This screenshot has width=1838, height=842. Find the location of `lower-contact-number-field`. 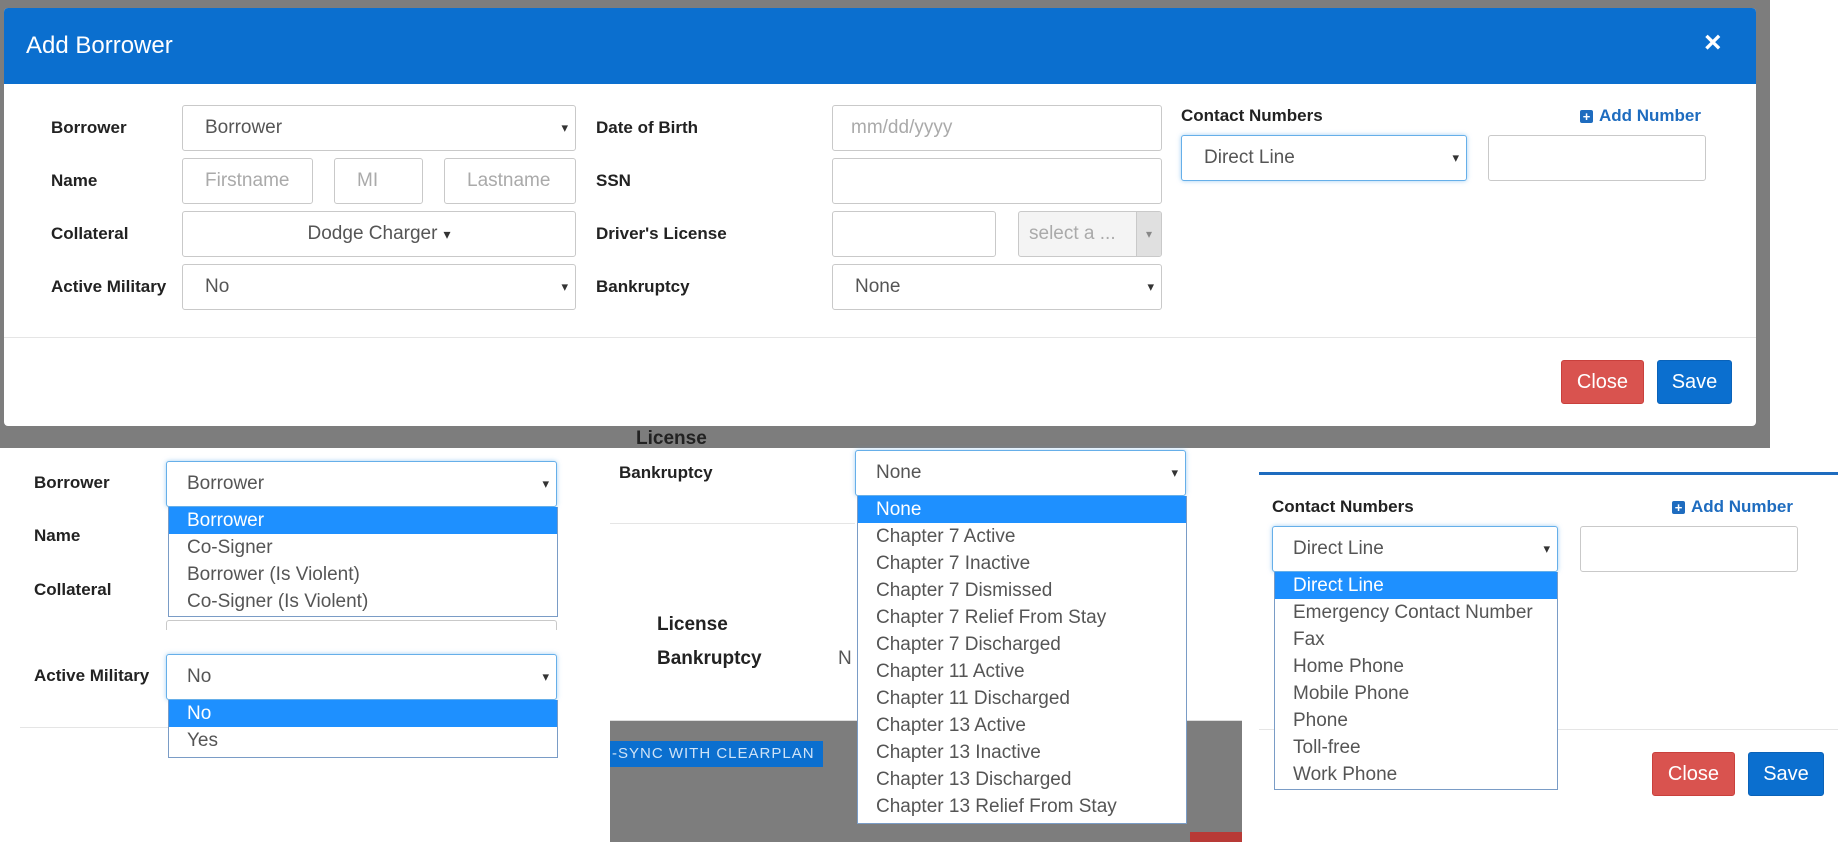

lower-contact-number-field is located at coordinates (1689, 549).